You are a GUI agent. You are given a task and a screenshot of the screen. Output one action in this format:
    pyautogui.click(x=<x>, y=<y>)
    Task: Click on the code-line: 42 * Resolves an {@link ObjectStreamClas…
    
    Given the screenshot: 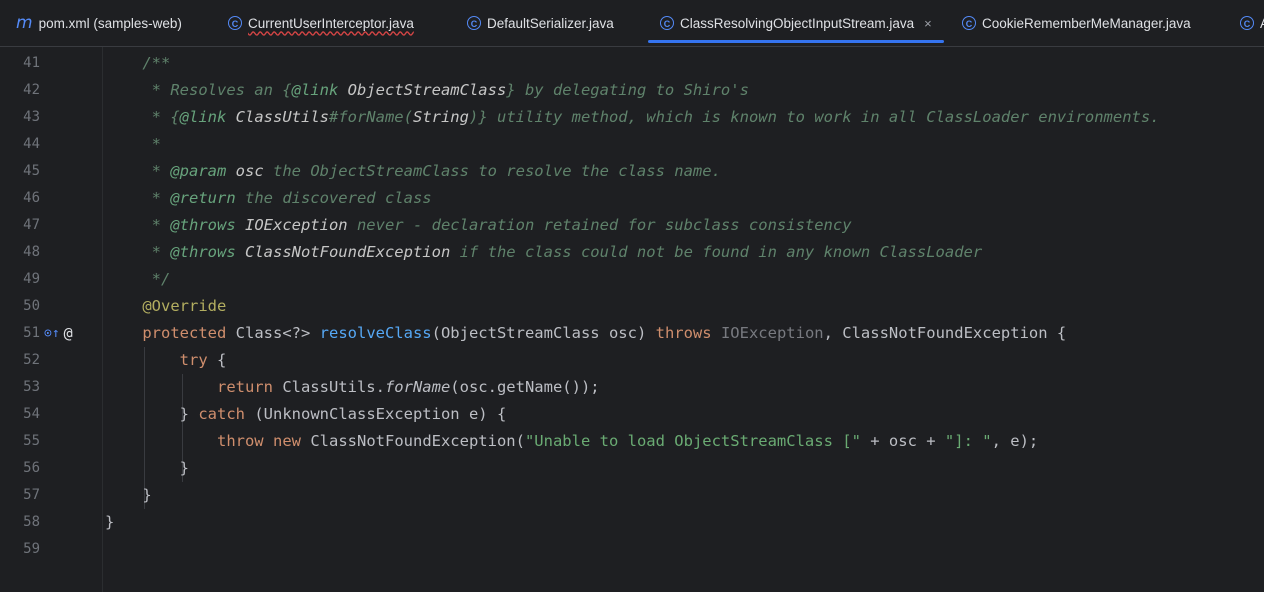 What is the action you would take?
    pyautogui.click(x=632, y=90)
    